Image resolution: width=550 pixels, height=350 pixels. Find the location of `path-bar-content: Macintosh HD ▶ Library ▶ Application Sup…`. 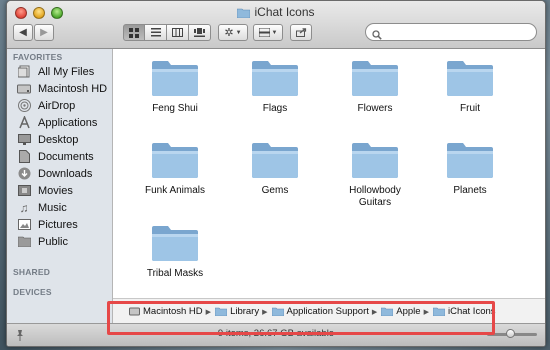

path-bar-content: Macintosh HD ▶ Library ▶ Application Sup… is located at coordinates (329, 311).